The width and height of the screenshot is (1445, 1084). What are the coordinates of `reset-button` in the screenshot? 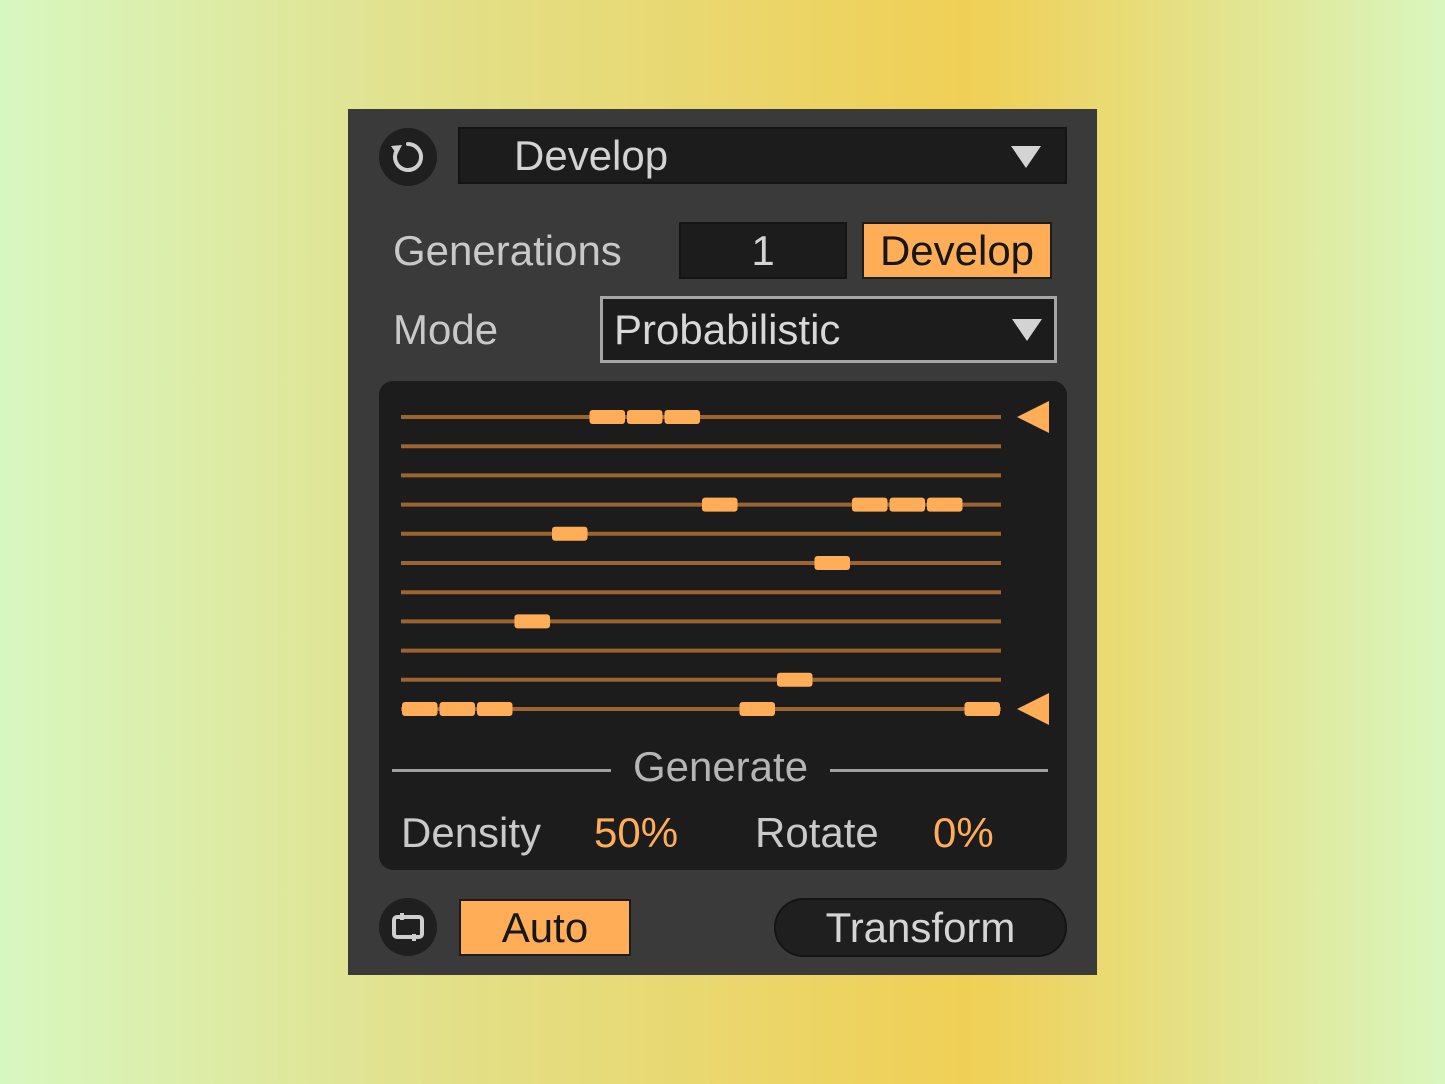 It's located at (408, 157).